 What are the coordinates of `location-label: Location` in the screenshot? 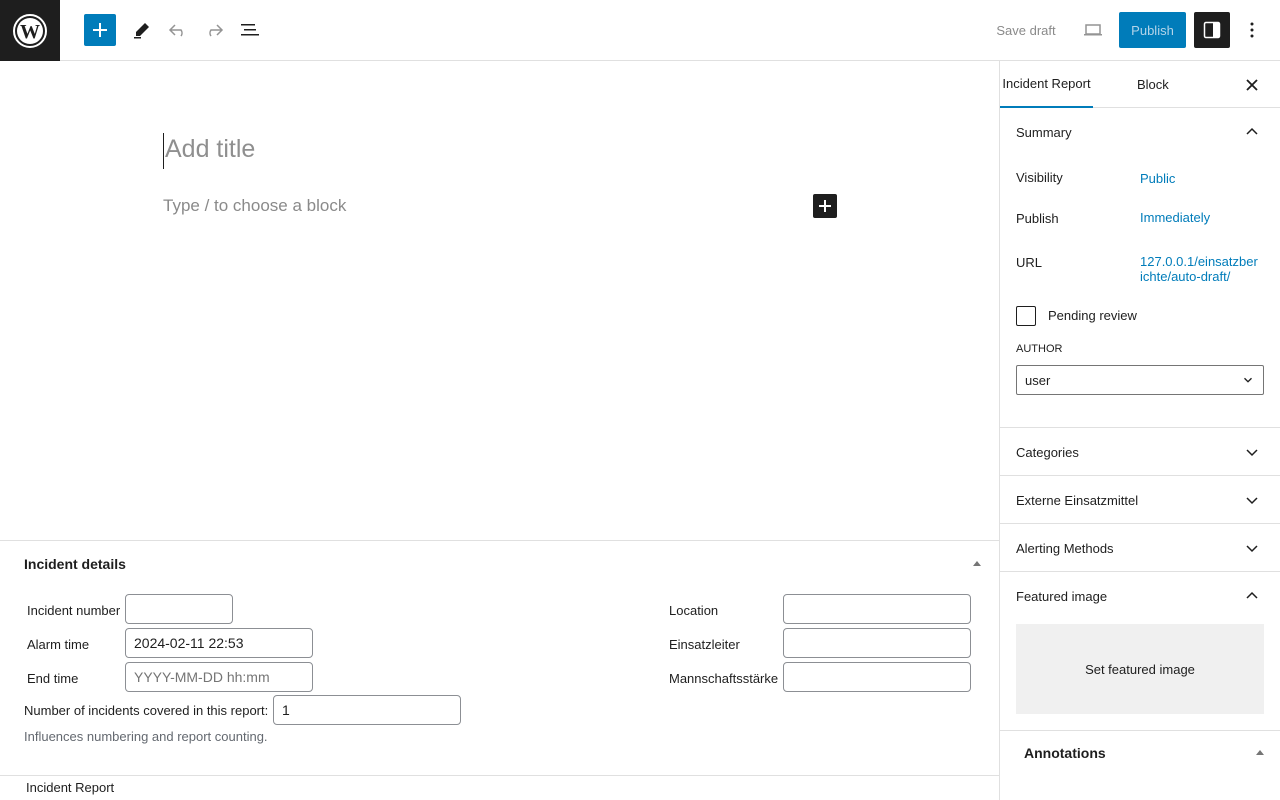 It's located at (694, 610).